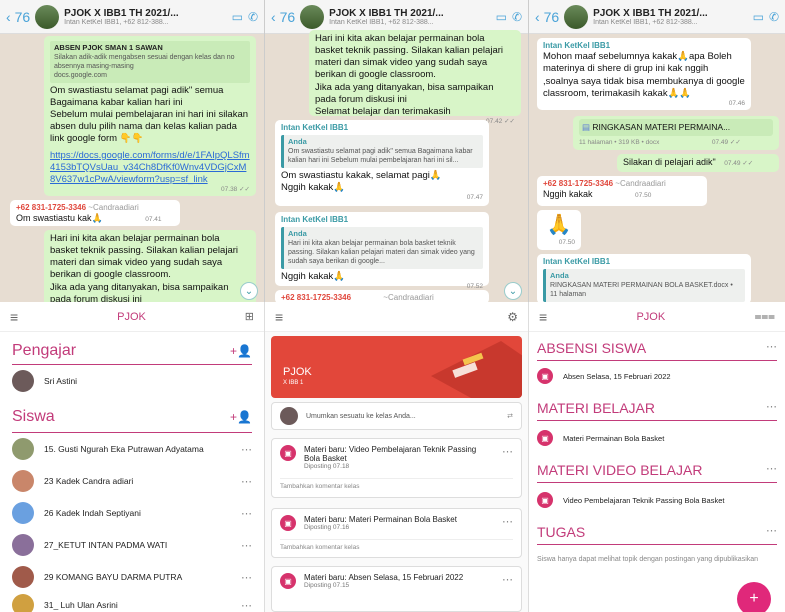 The height and width of the screenshot is (612, 785). What do you see at coordinates (657, 376) in the screenshot?
I see `topic-item: ▣ Absen Selasa, 15 Februari 2022` at bounding box center [657, 376].